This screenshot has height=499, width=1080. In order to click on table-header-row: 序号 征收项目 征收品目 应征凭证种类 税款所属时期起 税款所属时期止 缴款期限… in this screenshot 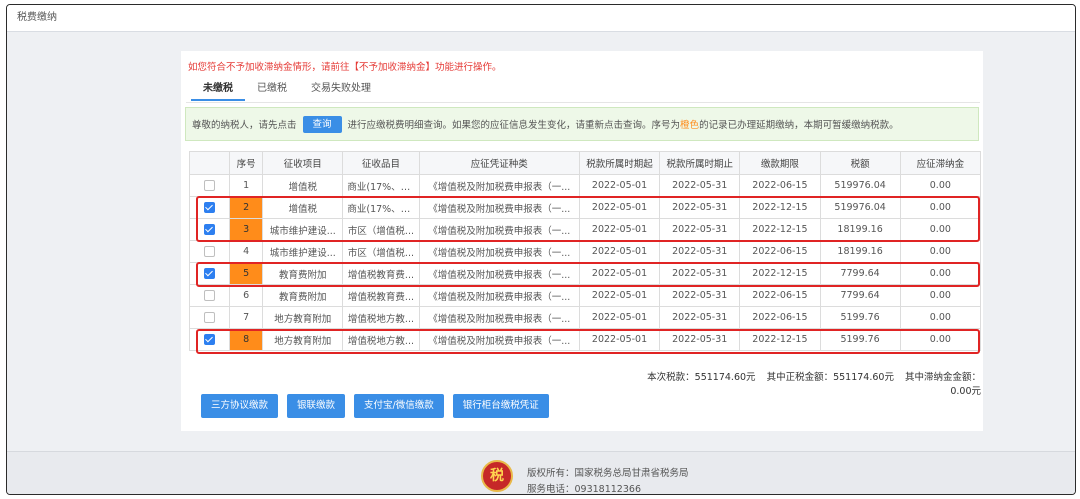, I will do `click(585, 163)`.